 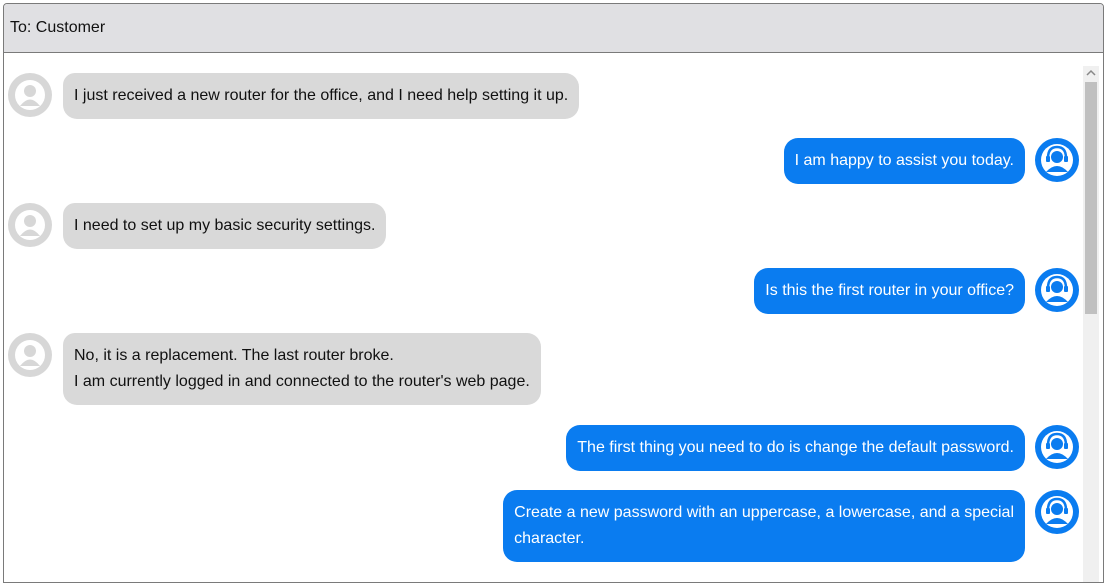 What do you see at coordinates (1091, 73) in the screenshot?
I see `chevron-up-icon` at bounding box center [1091, 73].